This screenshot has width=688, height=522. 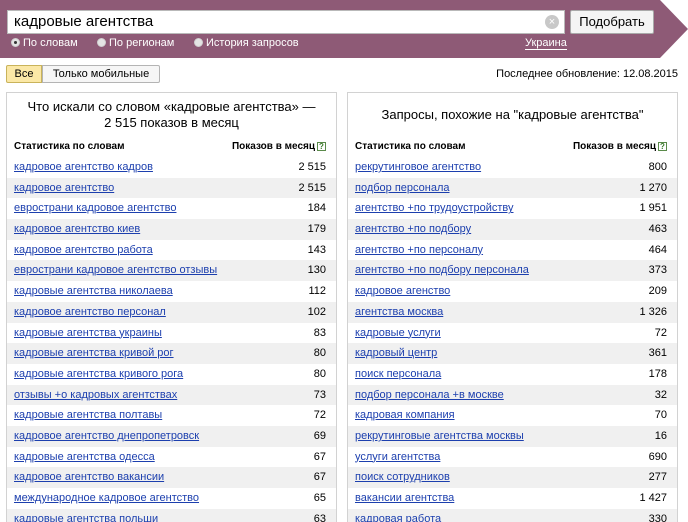 I want to click on phrase-link: кадровое агентство, so click(x=64, y=188).